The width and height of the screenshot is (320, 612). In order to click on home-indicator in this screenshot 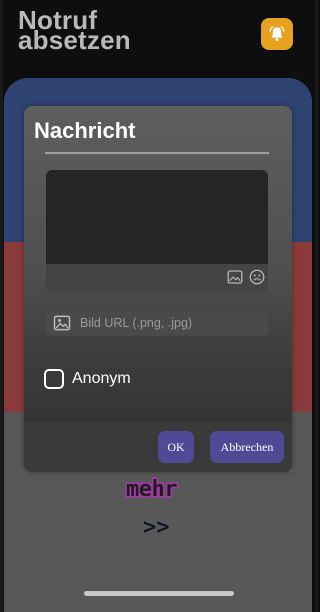, I will do `click(159, 593)`.